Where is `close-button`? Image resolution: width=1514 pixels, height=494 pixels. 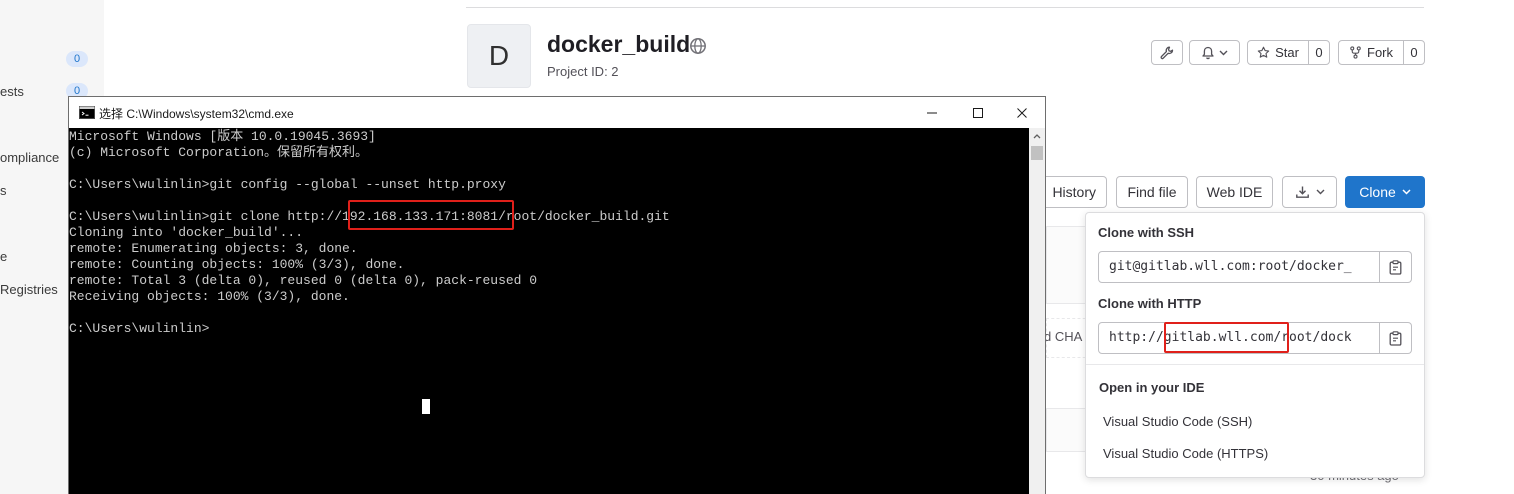
close-button is located at coordinates (1022, 112).